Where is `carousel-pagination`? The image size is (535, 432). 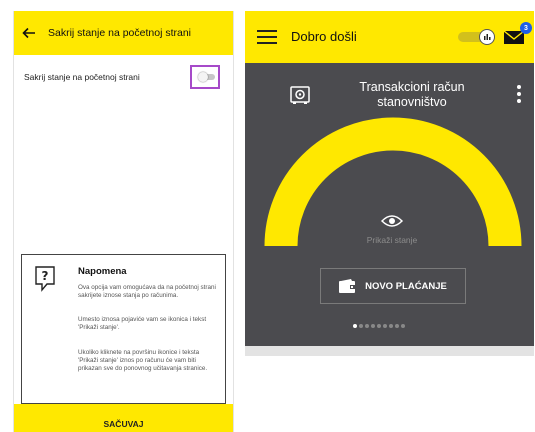 carousel-pagination is located at coordinates (380, 326).